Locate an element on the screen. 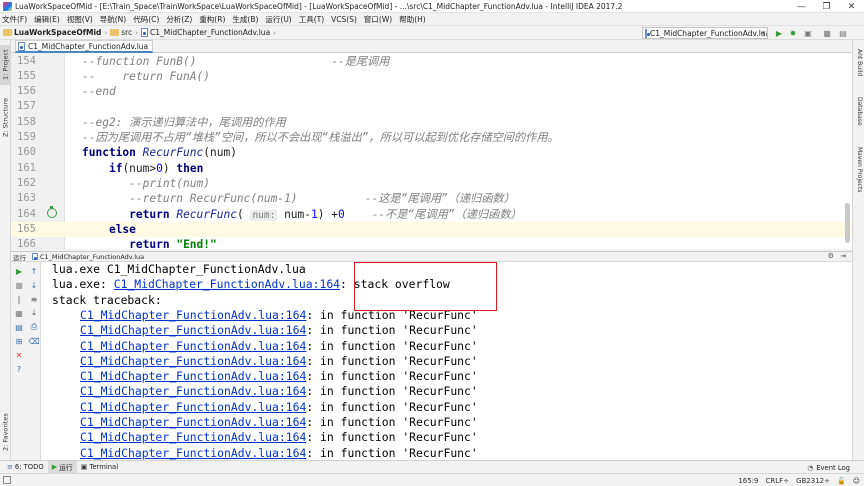 The image size is (864, 486). tab-database: Database is located at coordinates (859, 111).